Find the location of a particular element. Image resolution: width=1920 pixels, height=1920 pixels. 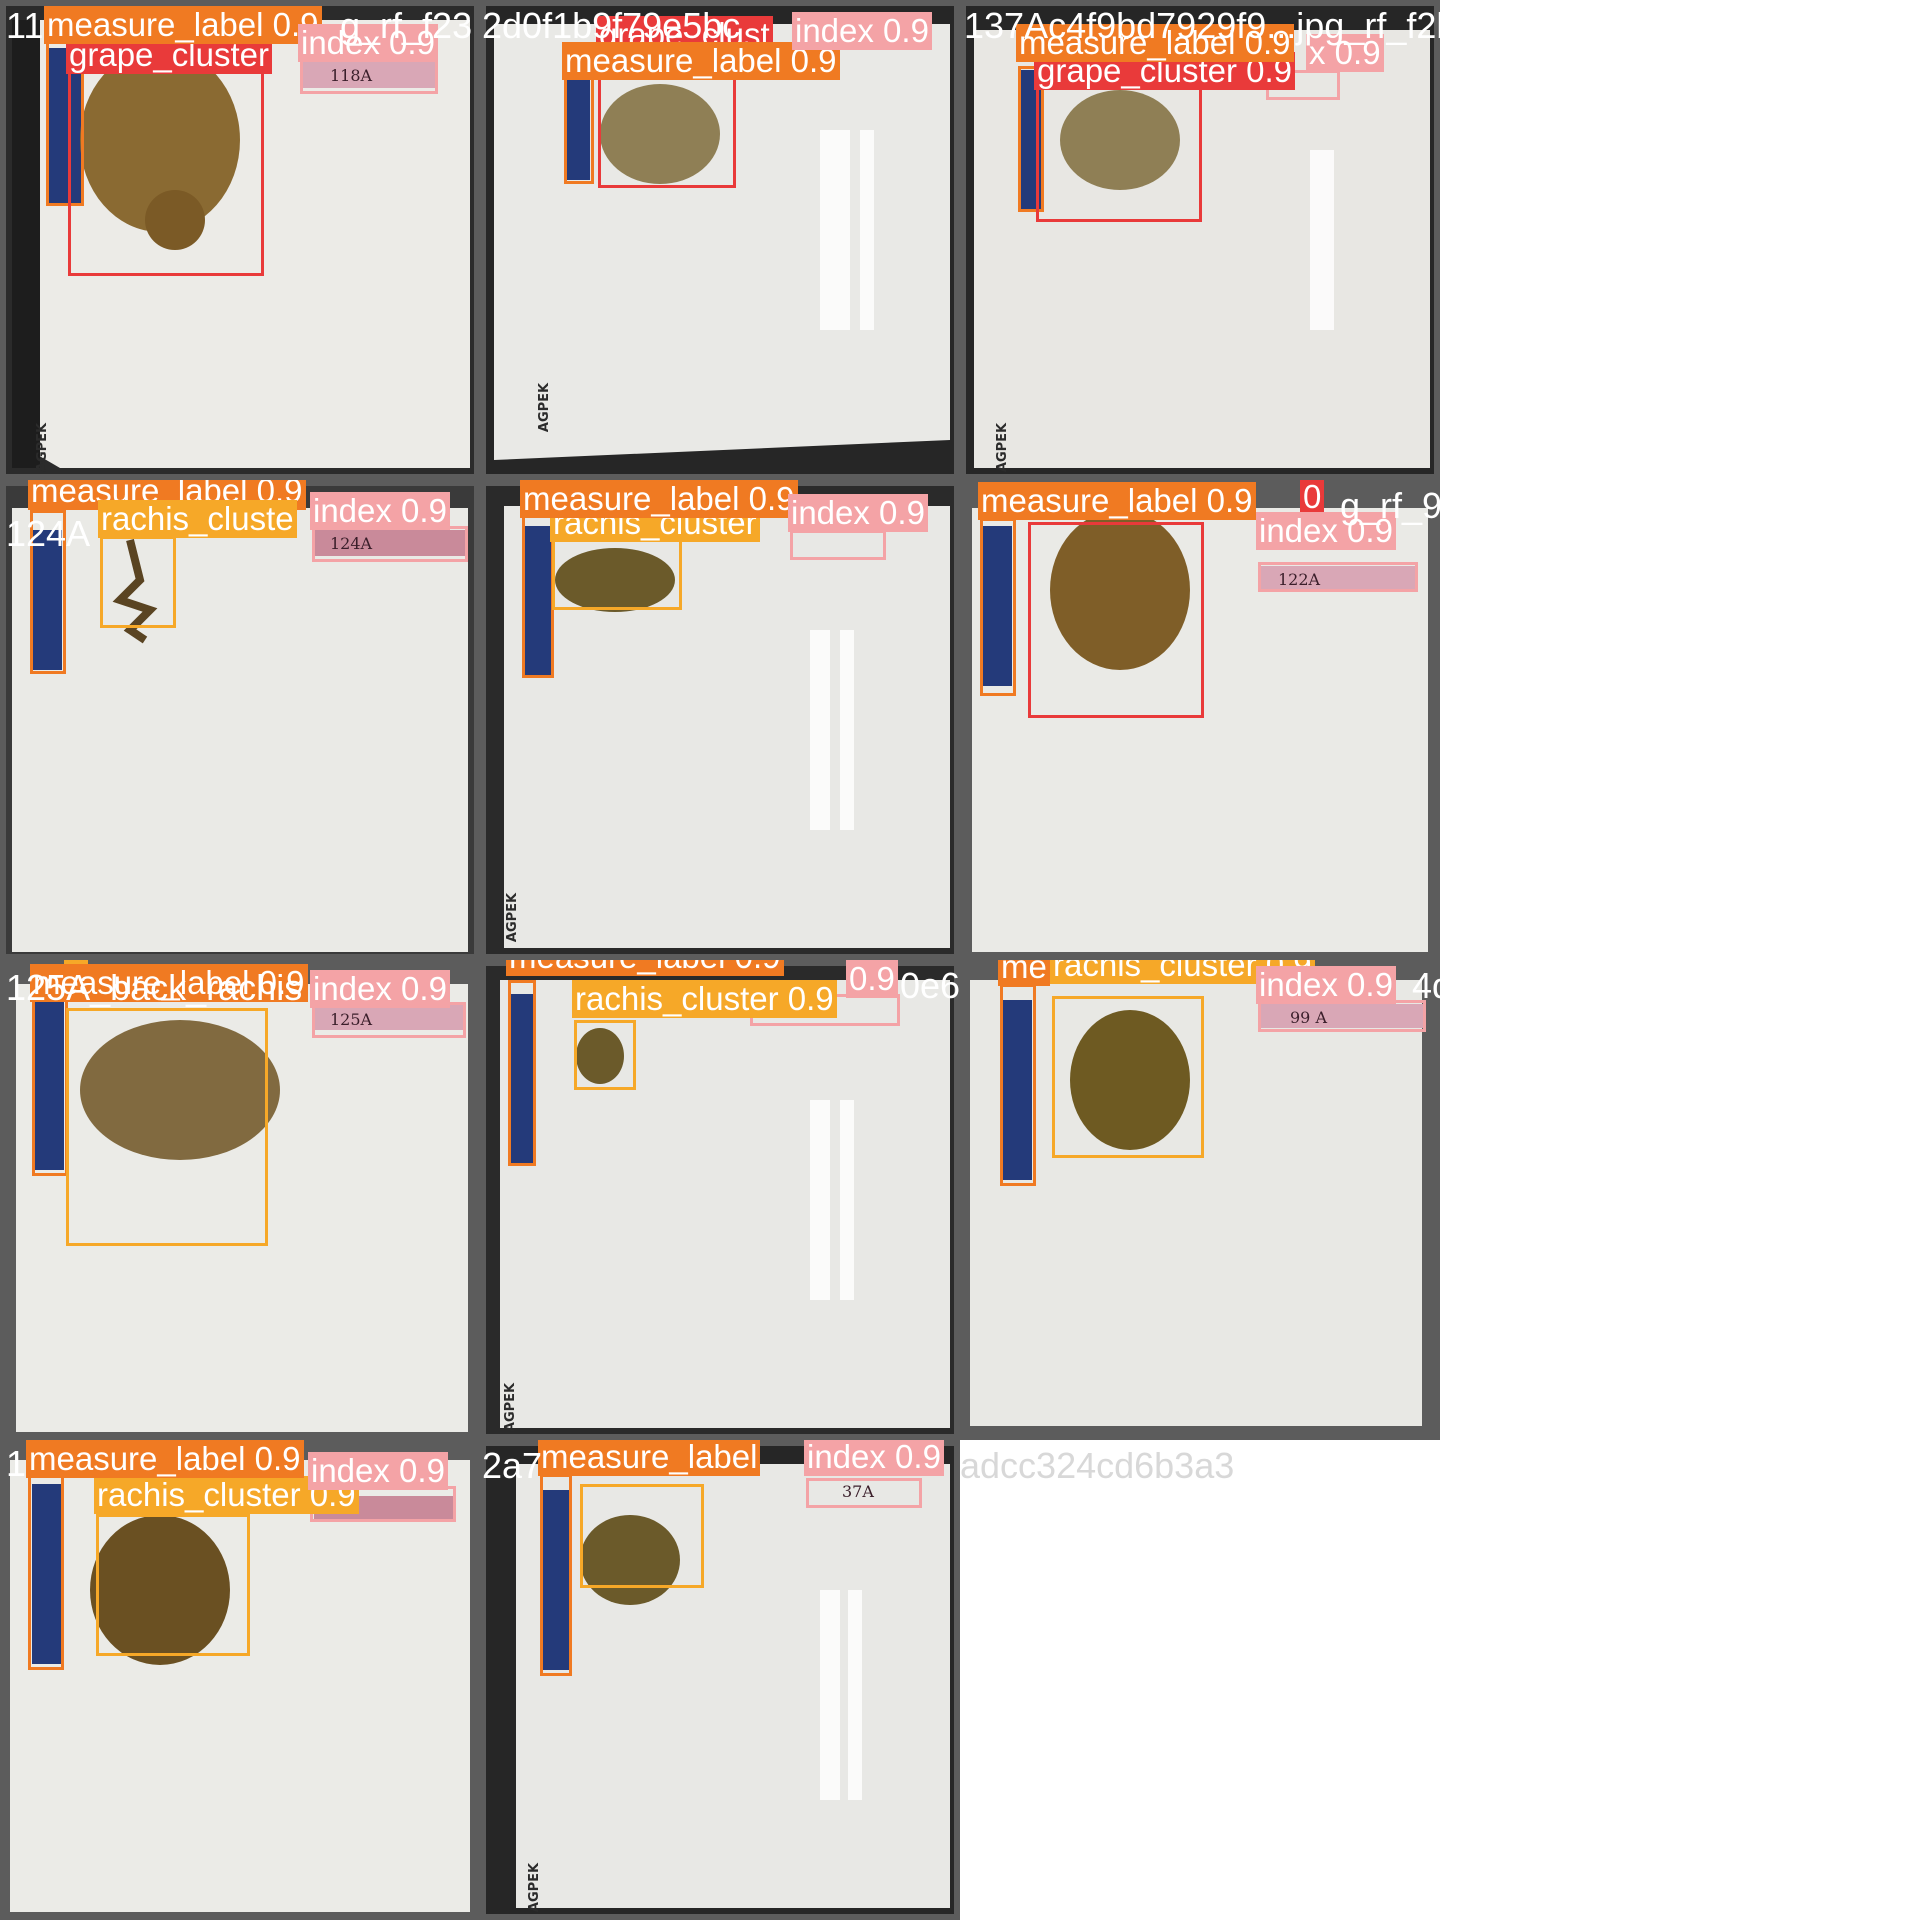

mosaic-tile-11: measure_label index 0.9 2a7 37A AGPEK is located at coordinates (720, 1680).